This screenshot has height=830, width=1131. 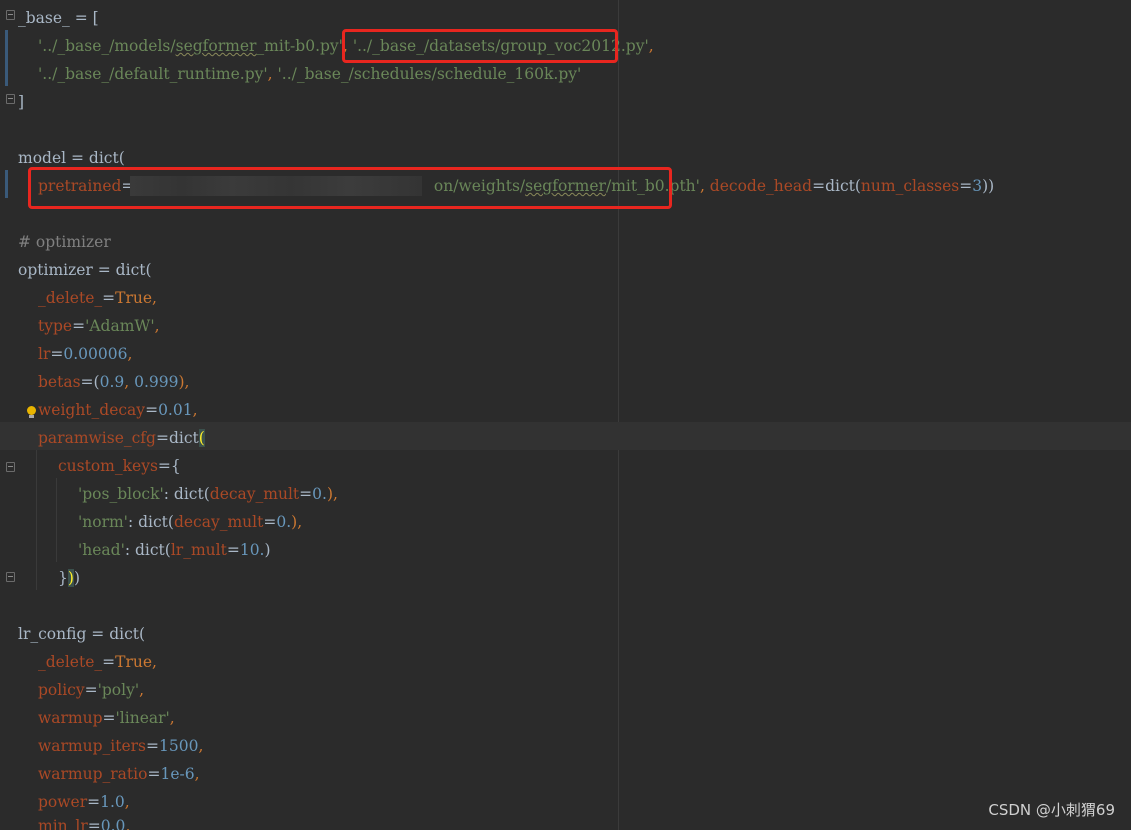 What do you see at coordinates (92, 410) in the screenshot?
I see `code-token: weight_decay` at bounding box center [92, 410].